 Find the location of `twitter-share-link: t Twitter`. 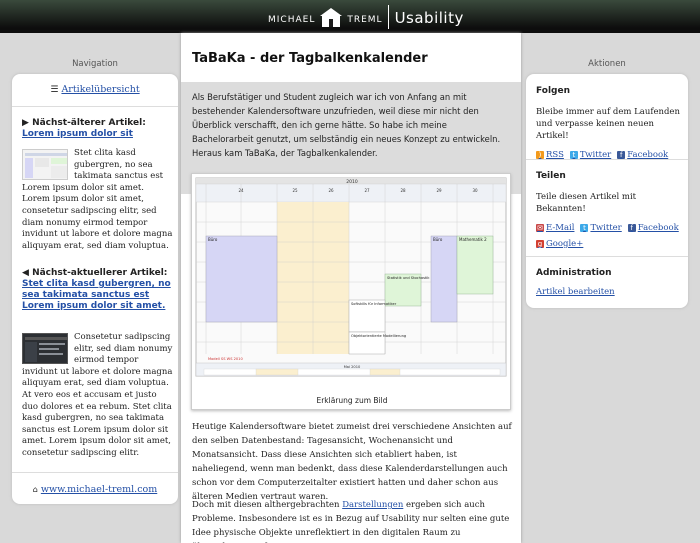

twitter-share-link: t Twitter is located at coordinates (601, 228).